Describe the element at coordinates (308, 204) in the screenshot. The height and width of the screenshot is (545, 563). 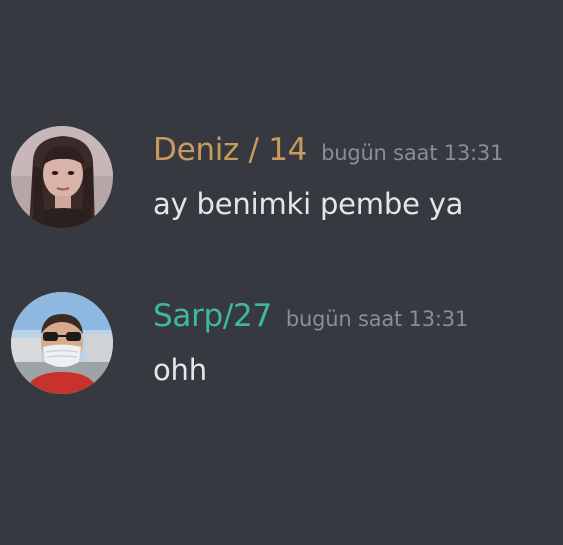
I see `message-content: ay benimki pembe ya` at that location.